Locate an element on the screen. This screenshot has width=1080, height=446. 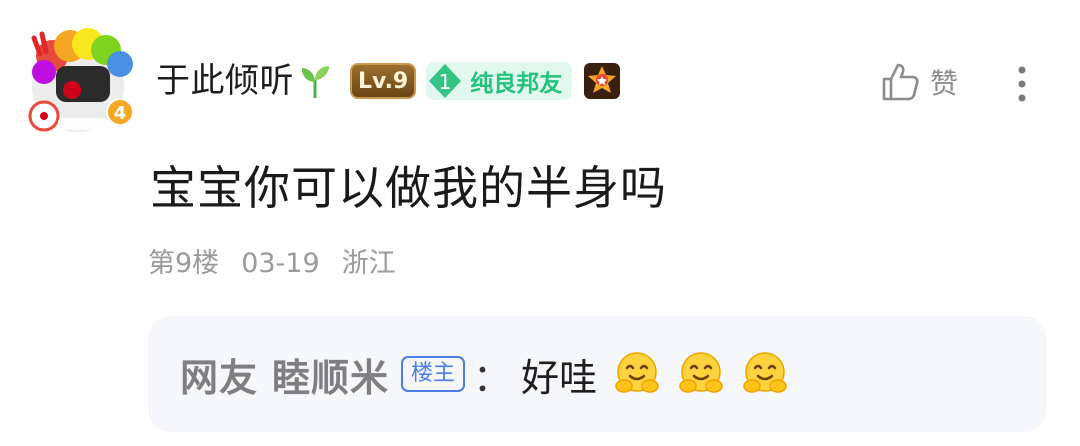
post-date: 03-19 is located at coordinates (280, 263).